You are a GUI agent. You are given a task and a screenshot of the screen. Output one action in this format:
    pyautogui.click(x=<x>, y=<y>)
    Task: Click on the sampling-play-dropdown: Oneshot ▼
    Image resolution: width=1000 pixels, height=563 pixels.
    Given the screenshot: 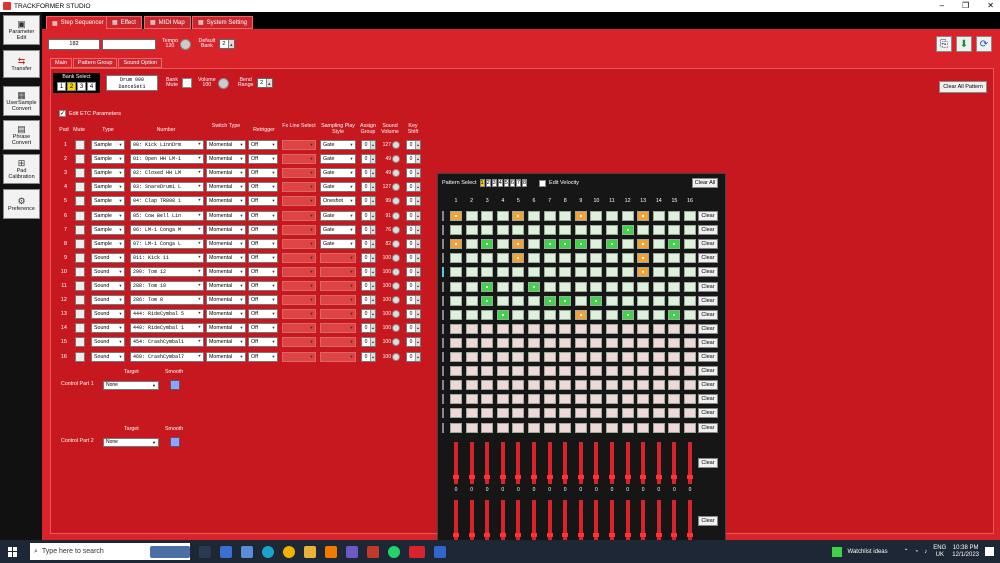 What is the action you would take?
    pyautogui.click(x=338, y=201)
    